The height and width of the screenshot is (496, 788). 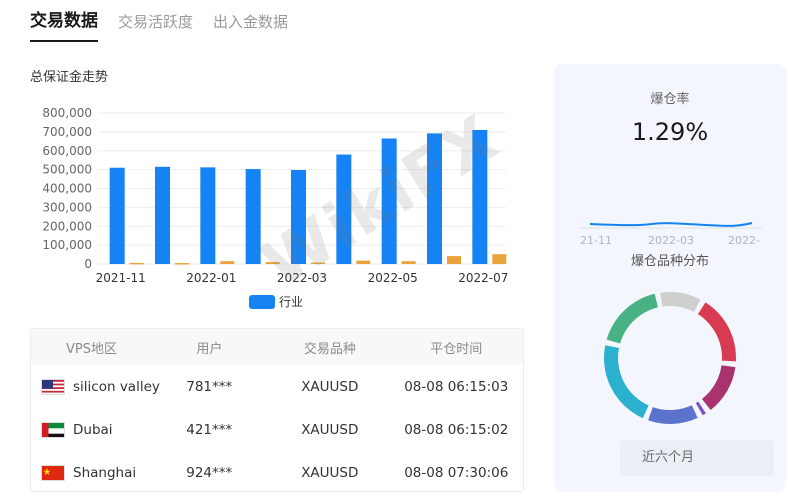 What do you see at coordinates (105, 472) in the screenshot?
I see `region-name: Shanghai` at bounding box center [105, 472].